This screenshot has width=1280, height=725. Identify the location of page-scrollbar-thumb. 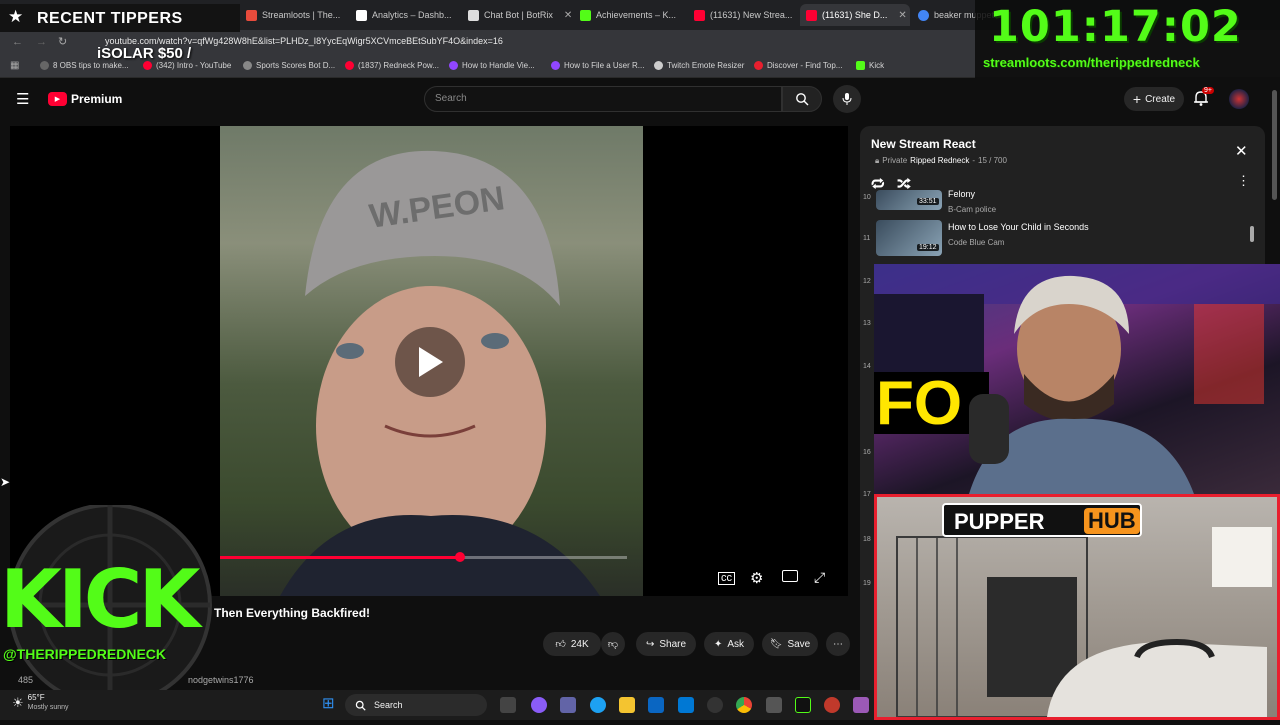
(1274, 145).